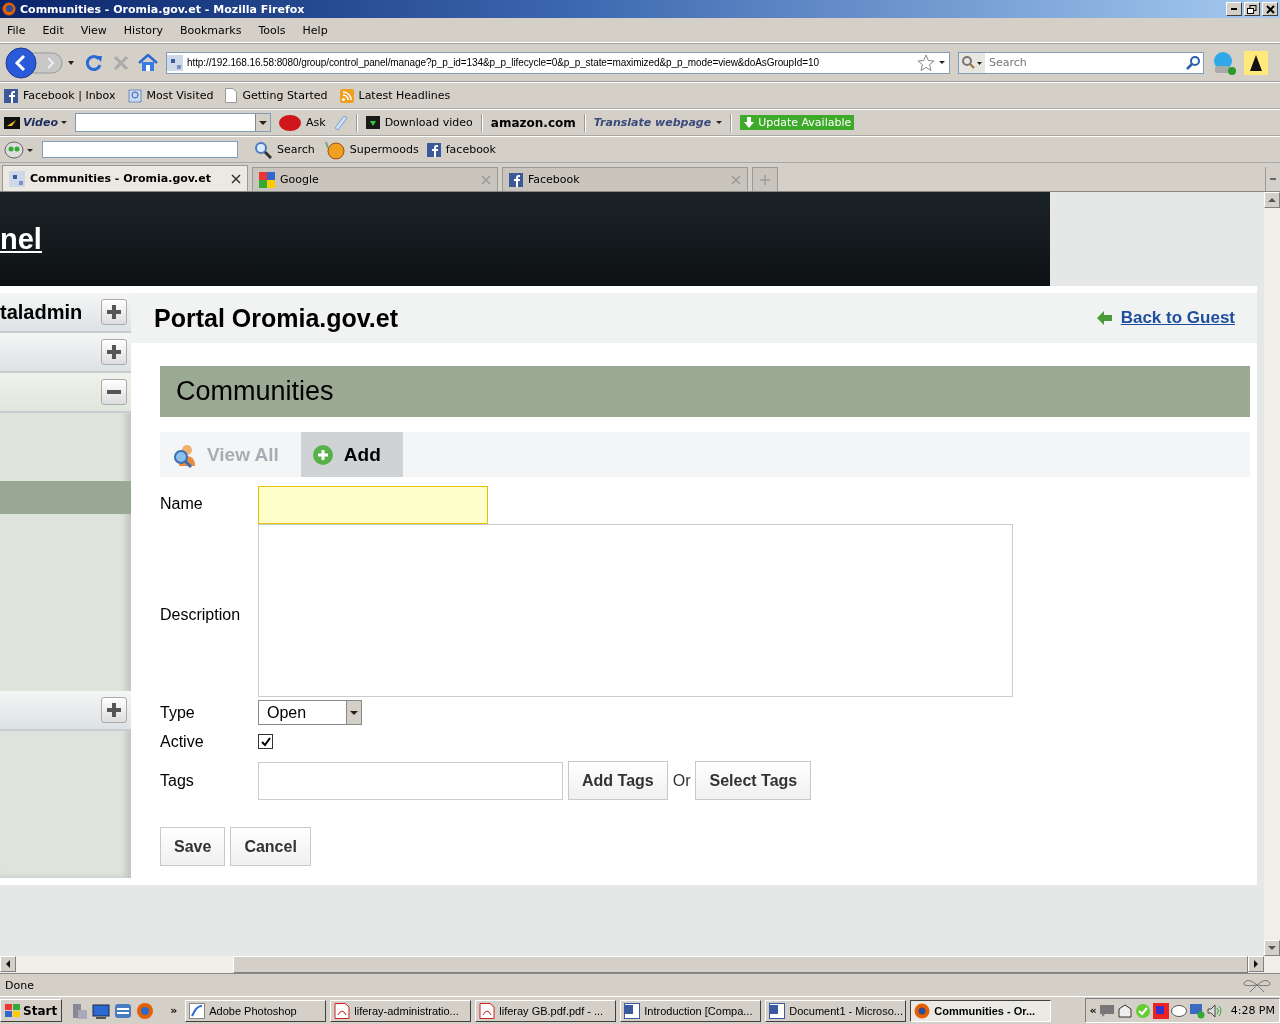  I want to click on supermoods-button: Supermoods, so click(384, 149).